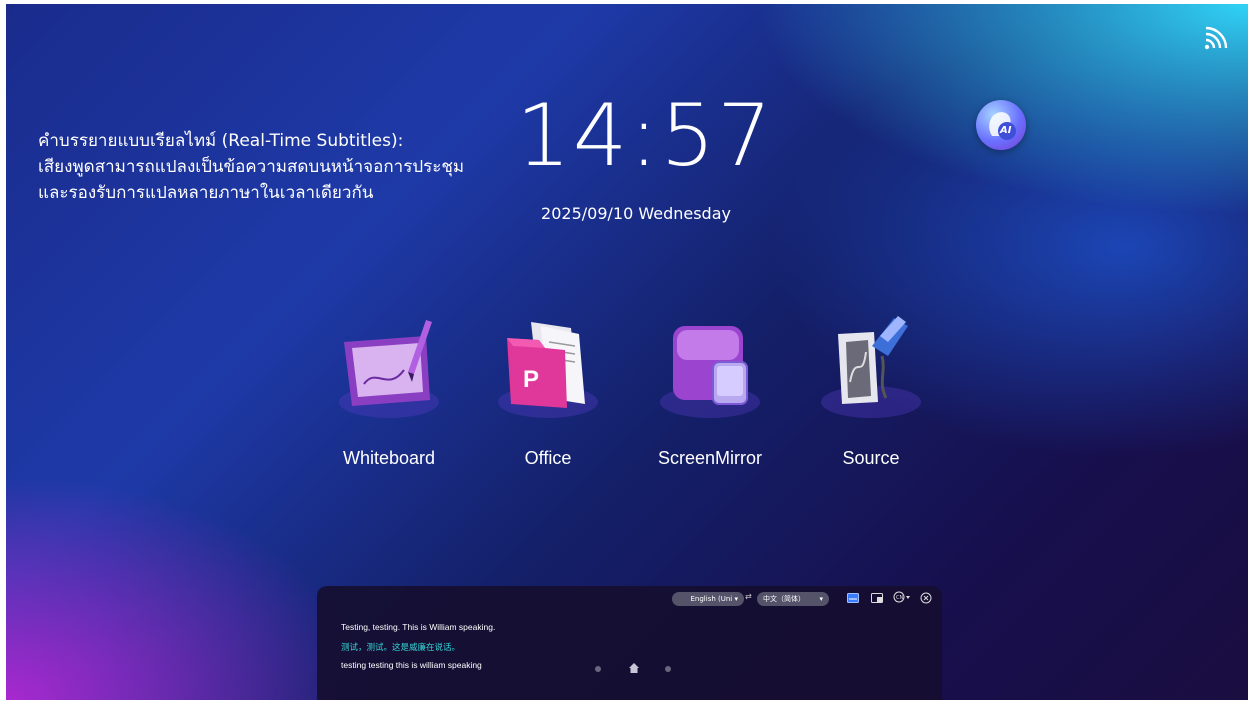 The width and height of the screenshot is (1254, 704). I want to click on source-icon, so click(871, 367).